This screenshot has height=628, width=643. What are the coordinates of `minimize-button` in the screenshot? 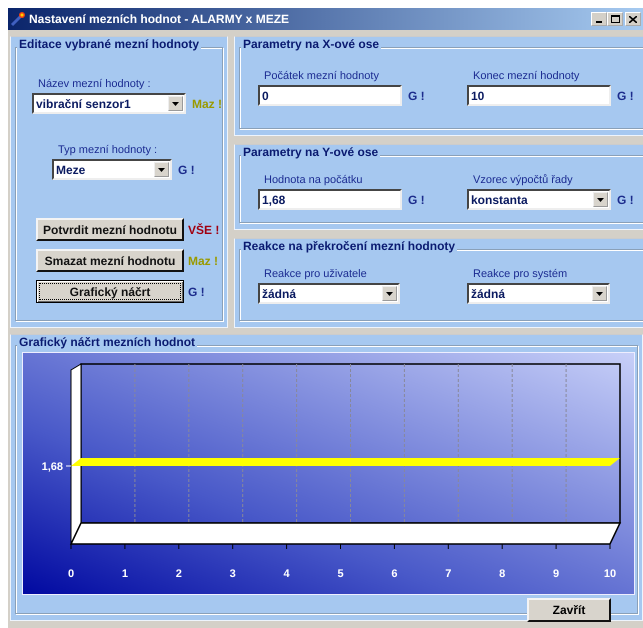 It's located at (599, 19).